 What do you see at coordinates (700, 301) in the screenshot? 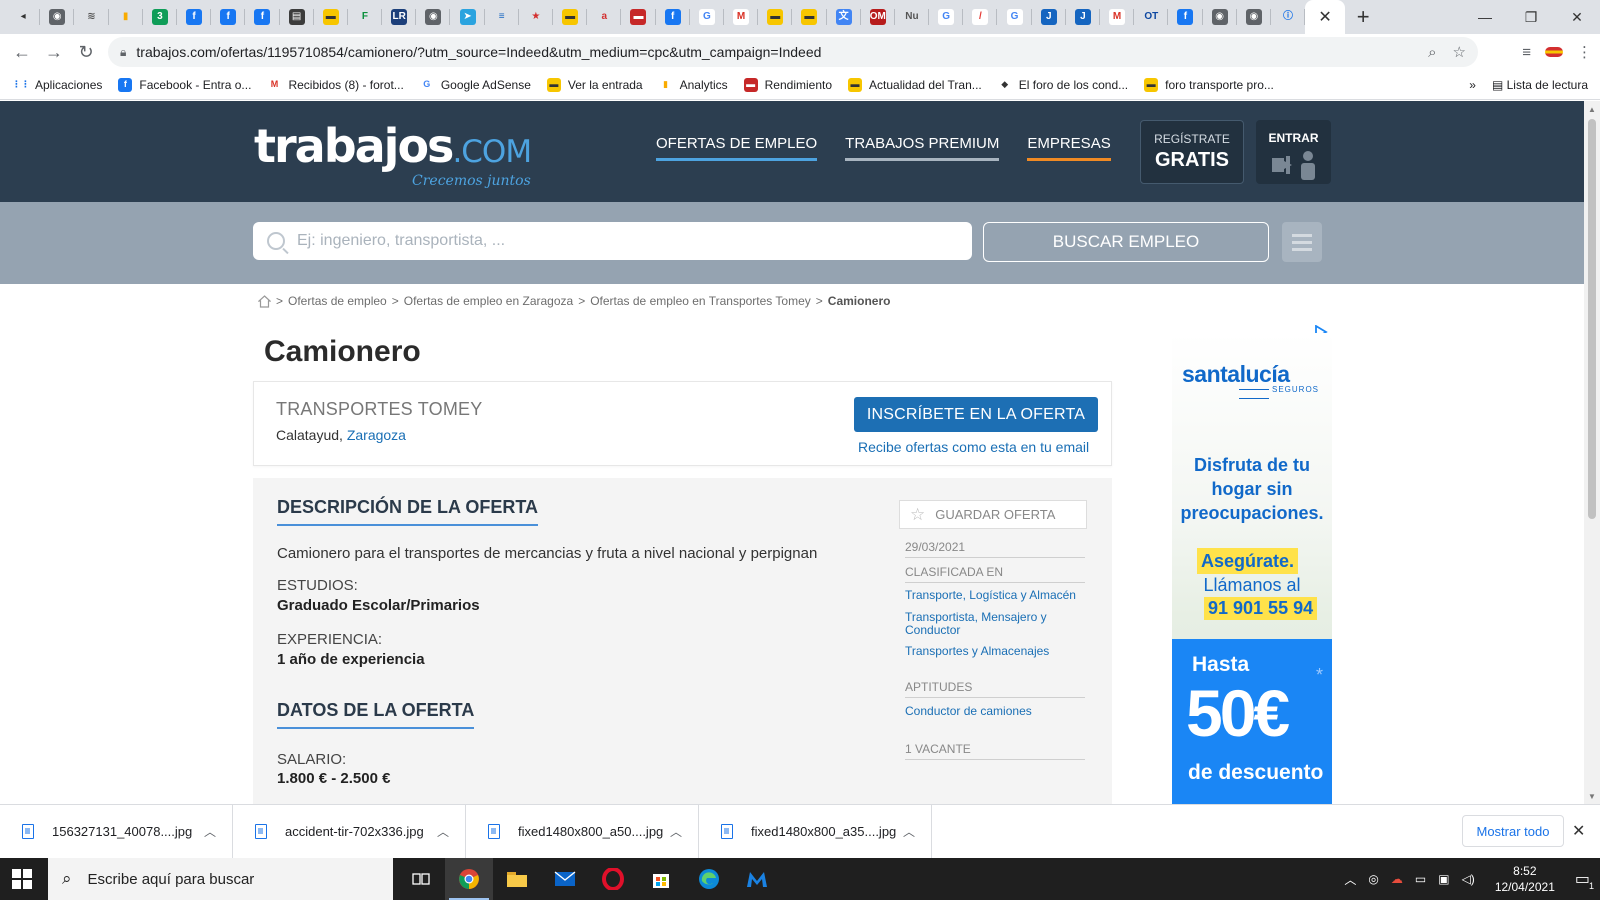
I see `breadcrumb-link-company: Ofertas de empleo en Transportes Tomey` at bounding box center [700, 301].